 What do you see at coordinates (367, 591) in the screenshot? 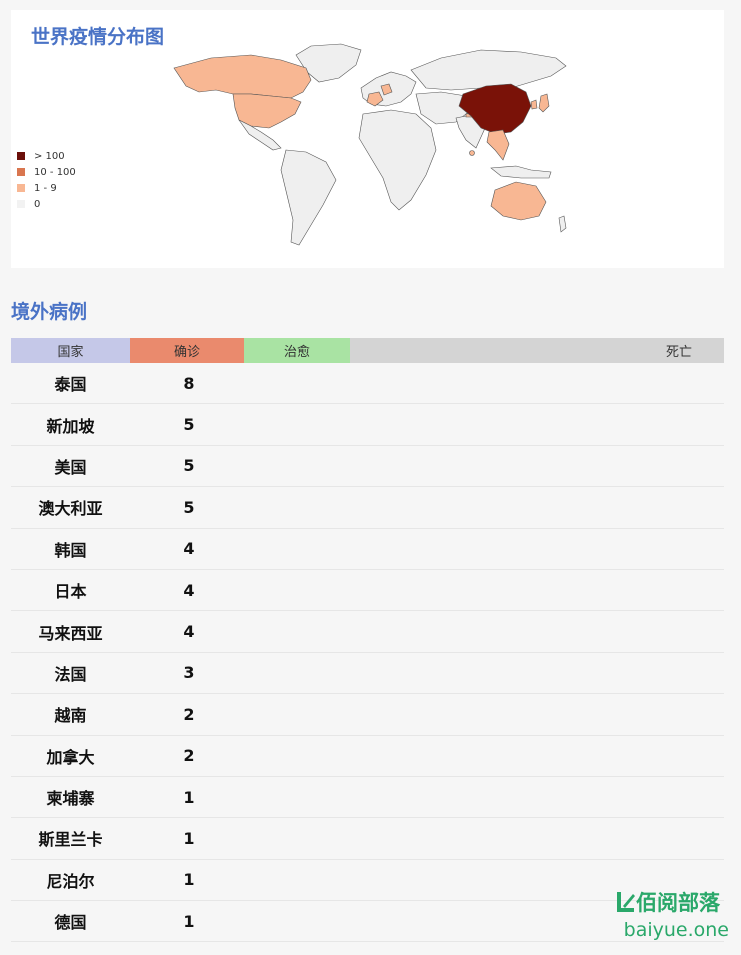
I see `table-row: 日本 4` at bounding box center [367, 591].